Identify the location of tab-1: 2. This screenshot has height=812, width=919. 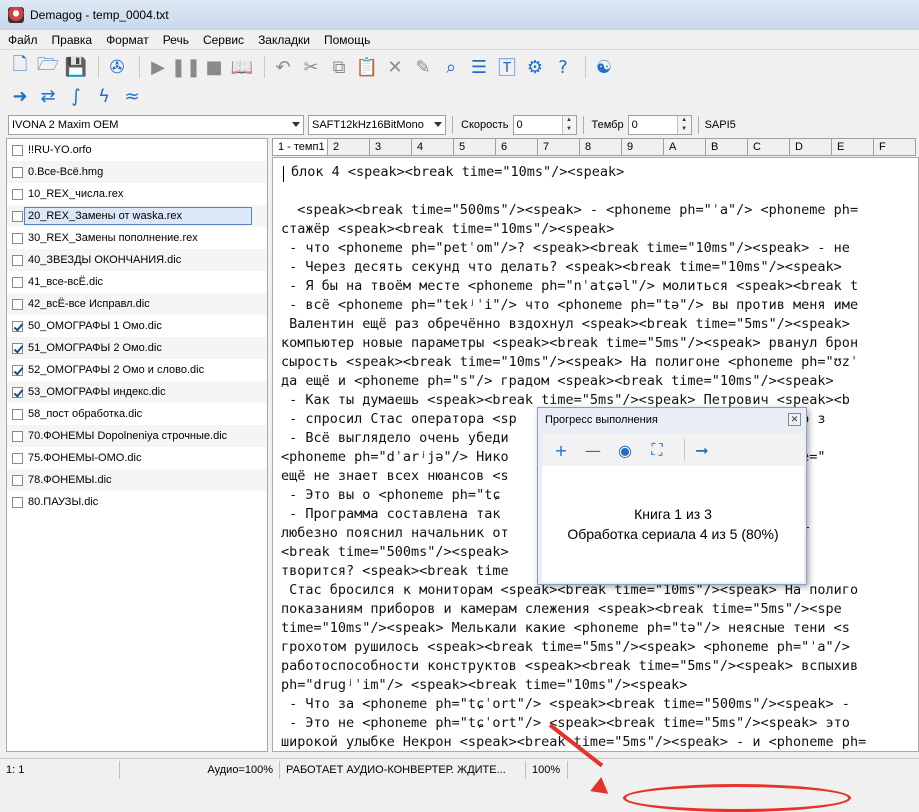
(349, 147).